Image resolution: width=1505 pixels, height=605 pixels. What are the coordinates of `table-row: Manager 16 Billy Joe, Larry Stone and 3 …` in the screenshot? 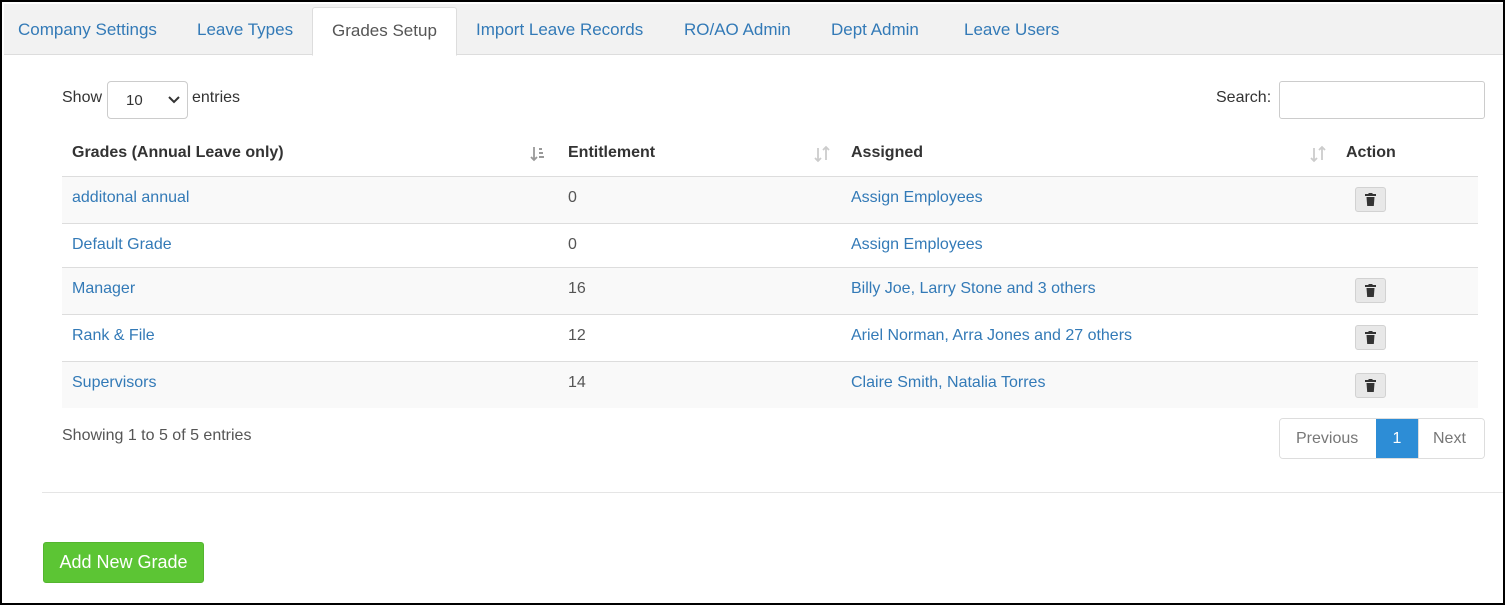 It's located at (770, 291).